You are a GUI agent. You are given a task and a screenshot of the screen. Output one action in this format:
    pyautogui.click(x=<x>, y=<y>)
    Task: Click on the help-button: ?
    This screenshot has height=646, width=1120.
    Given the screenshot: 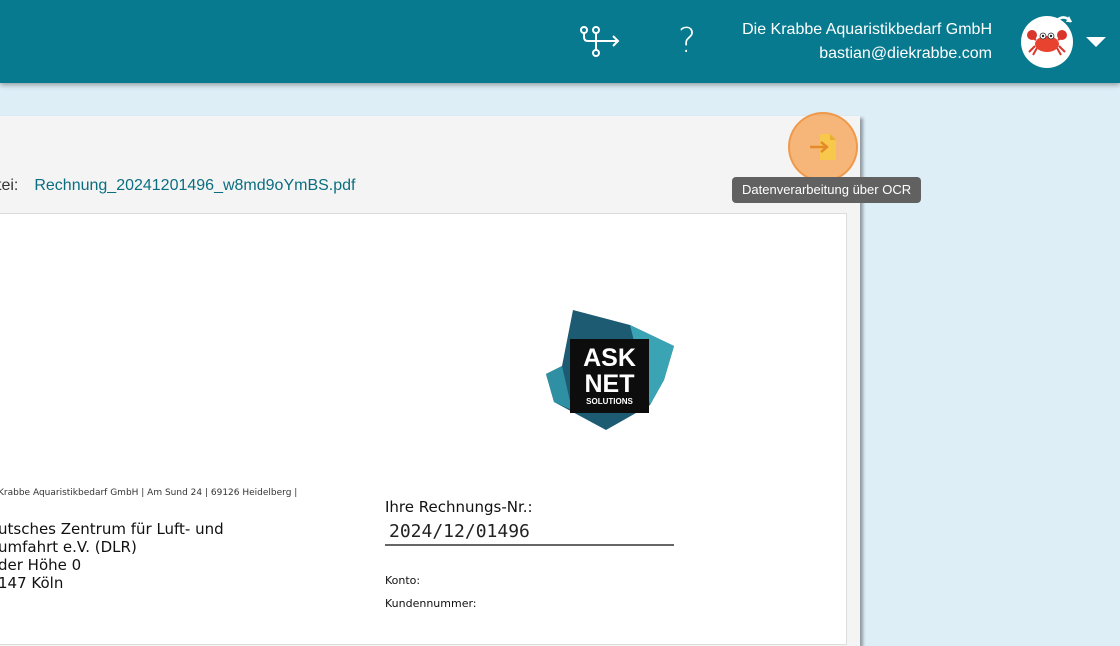 What is the action you would take?
    pyautogui.click(x=687, y=41)
    